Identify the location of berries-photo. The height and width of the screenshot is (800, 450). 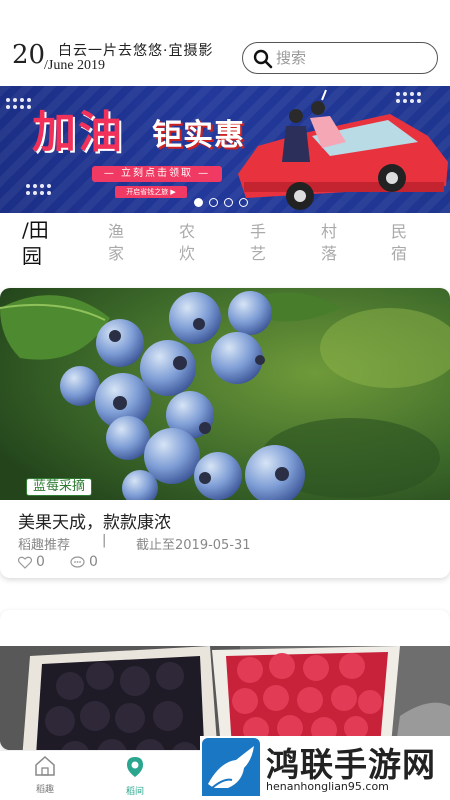
(225, 698).